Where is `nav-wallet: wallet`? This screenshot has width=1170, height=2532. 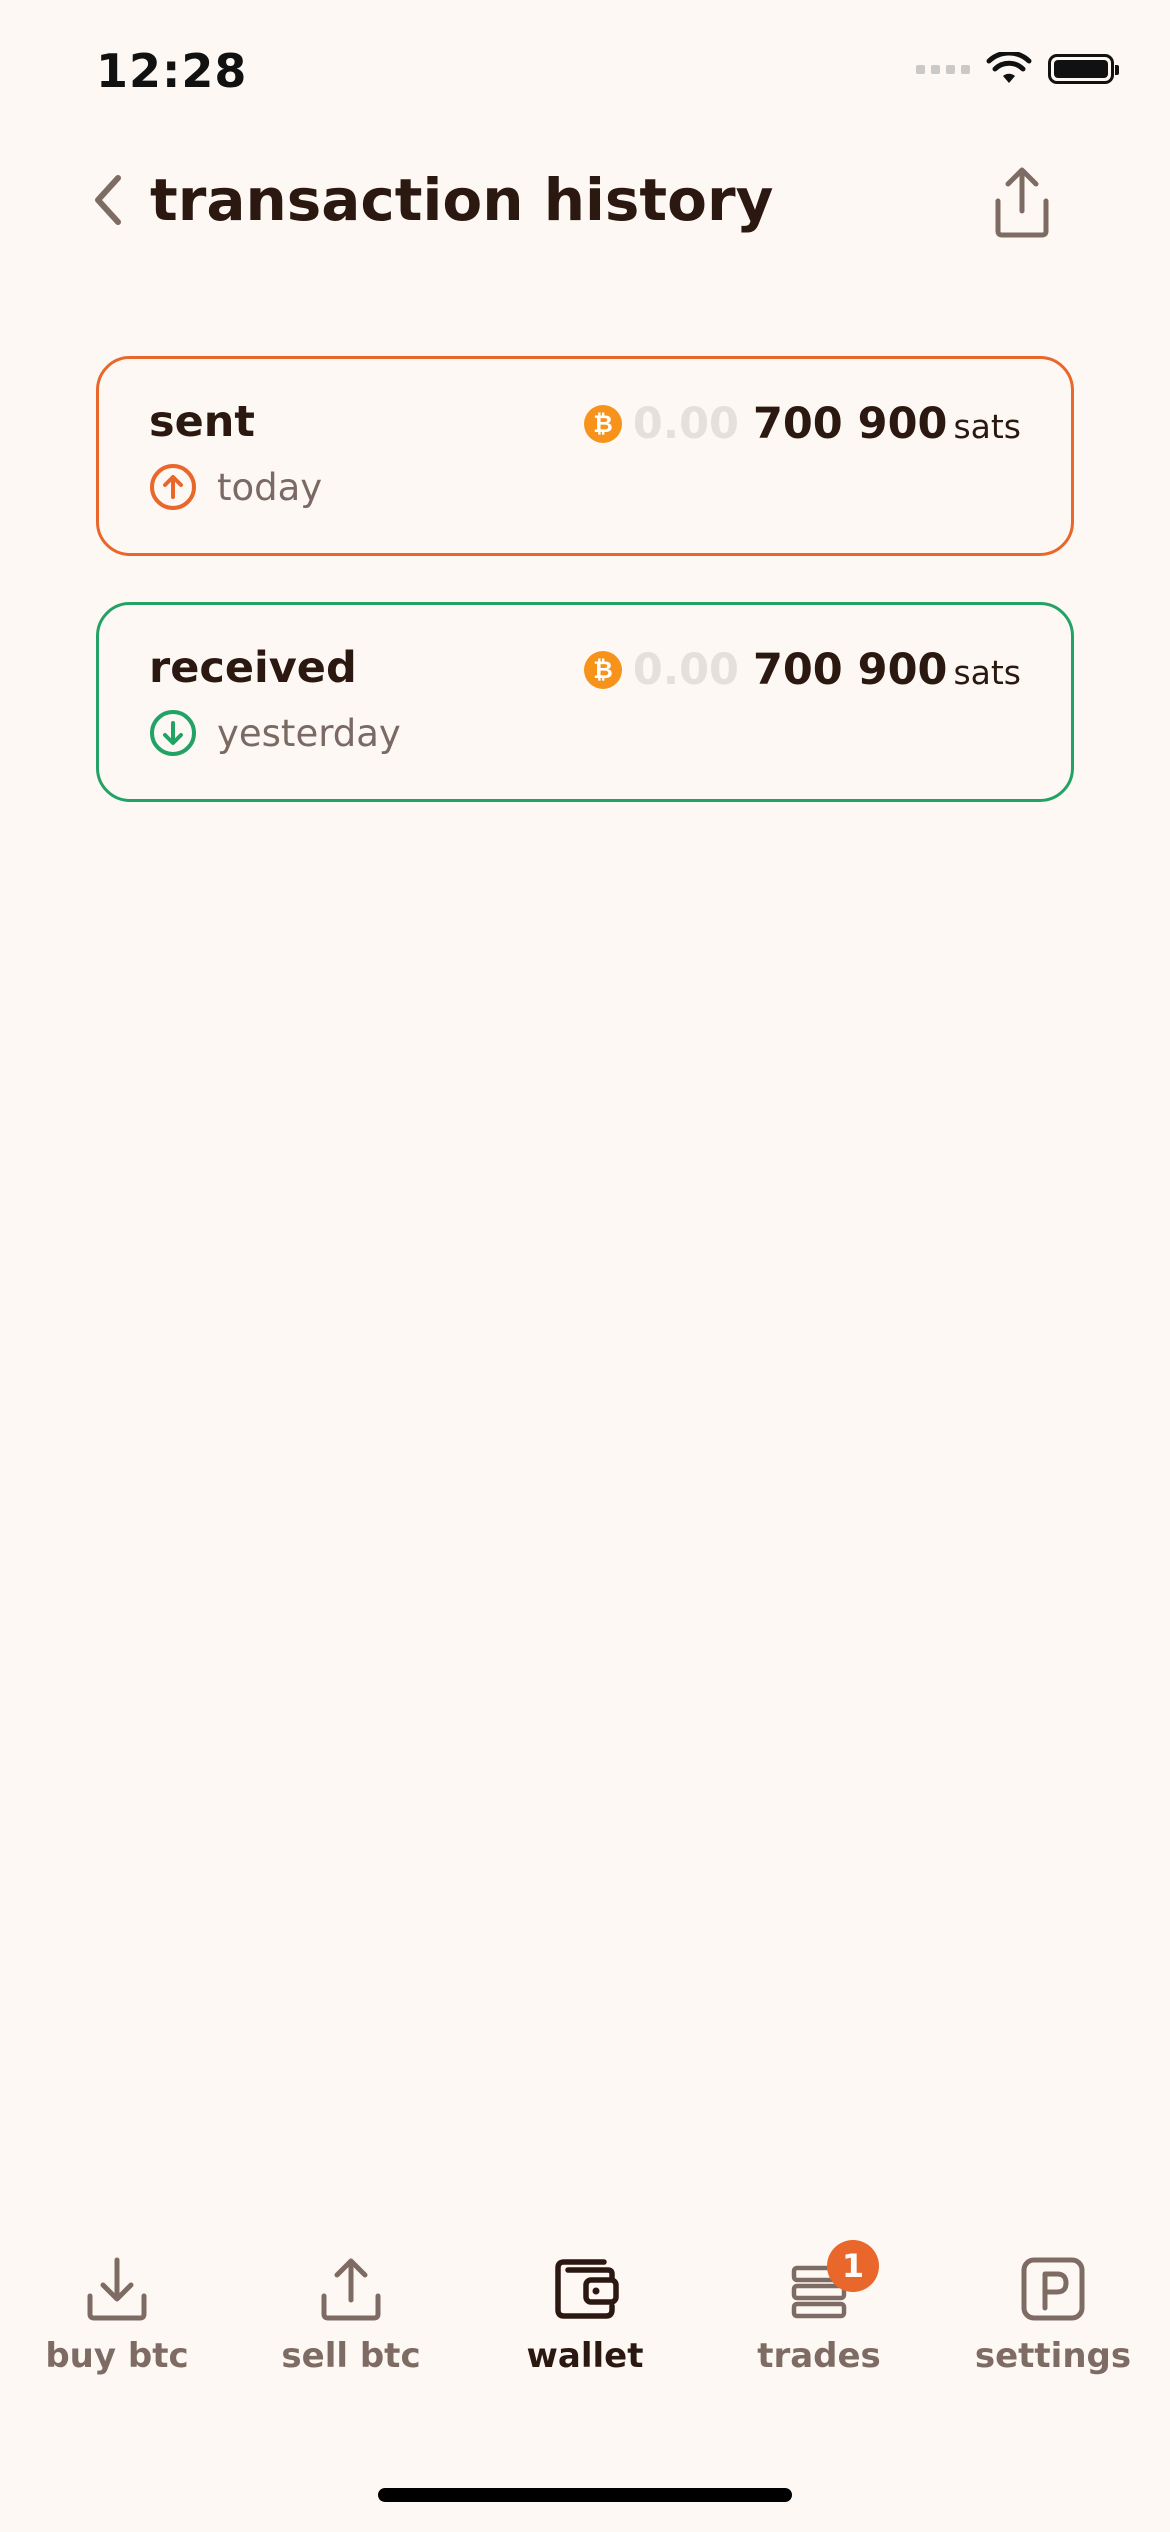
nav-wallet: wallet is located at coordinates (585, 2315).